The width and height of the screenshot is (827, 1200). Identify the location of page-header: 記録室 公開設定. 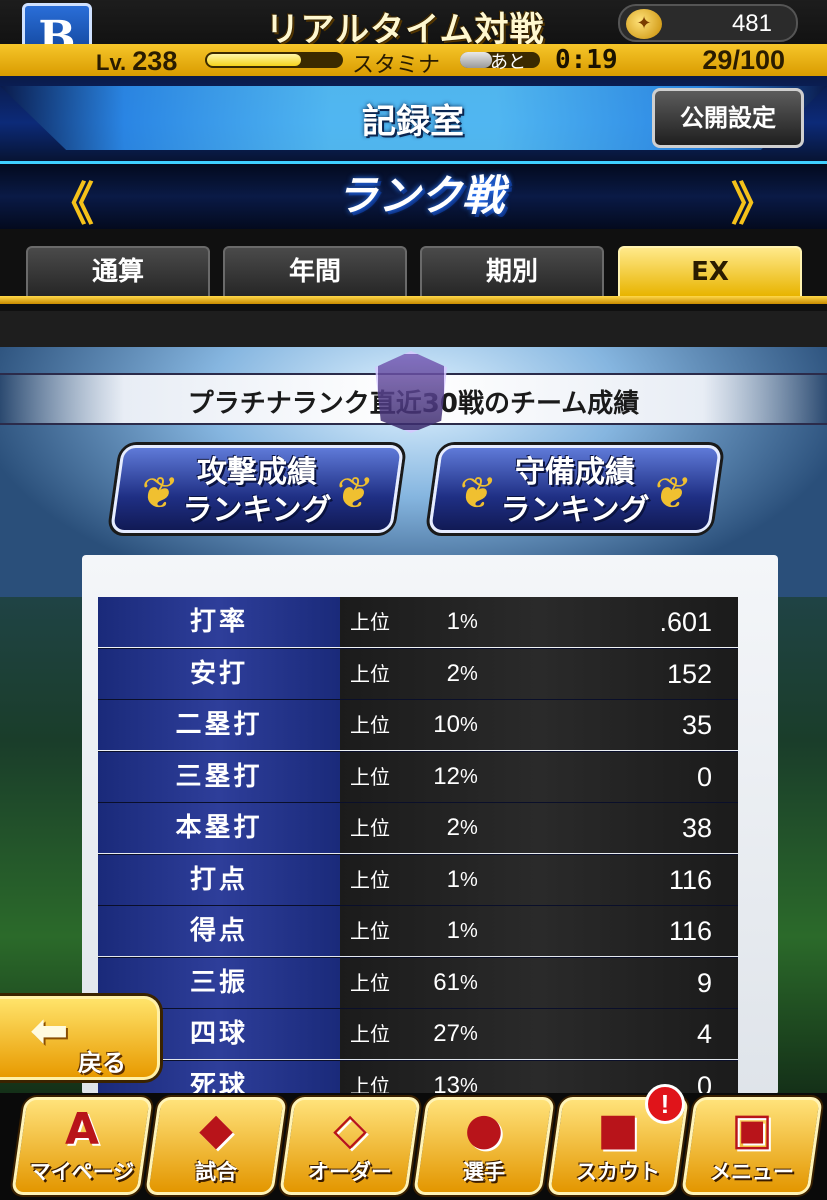
(413, 120).